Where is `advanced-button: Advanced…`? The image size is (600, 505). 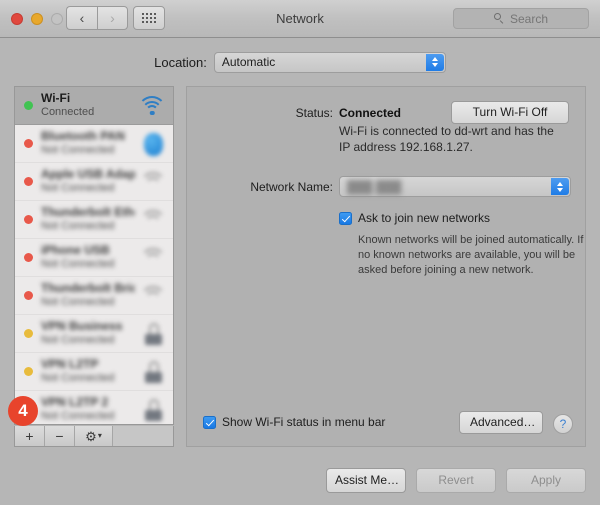 advanced-button: Advanced… is located at coordinates (501, 422).